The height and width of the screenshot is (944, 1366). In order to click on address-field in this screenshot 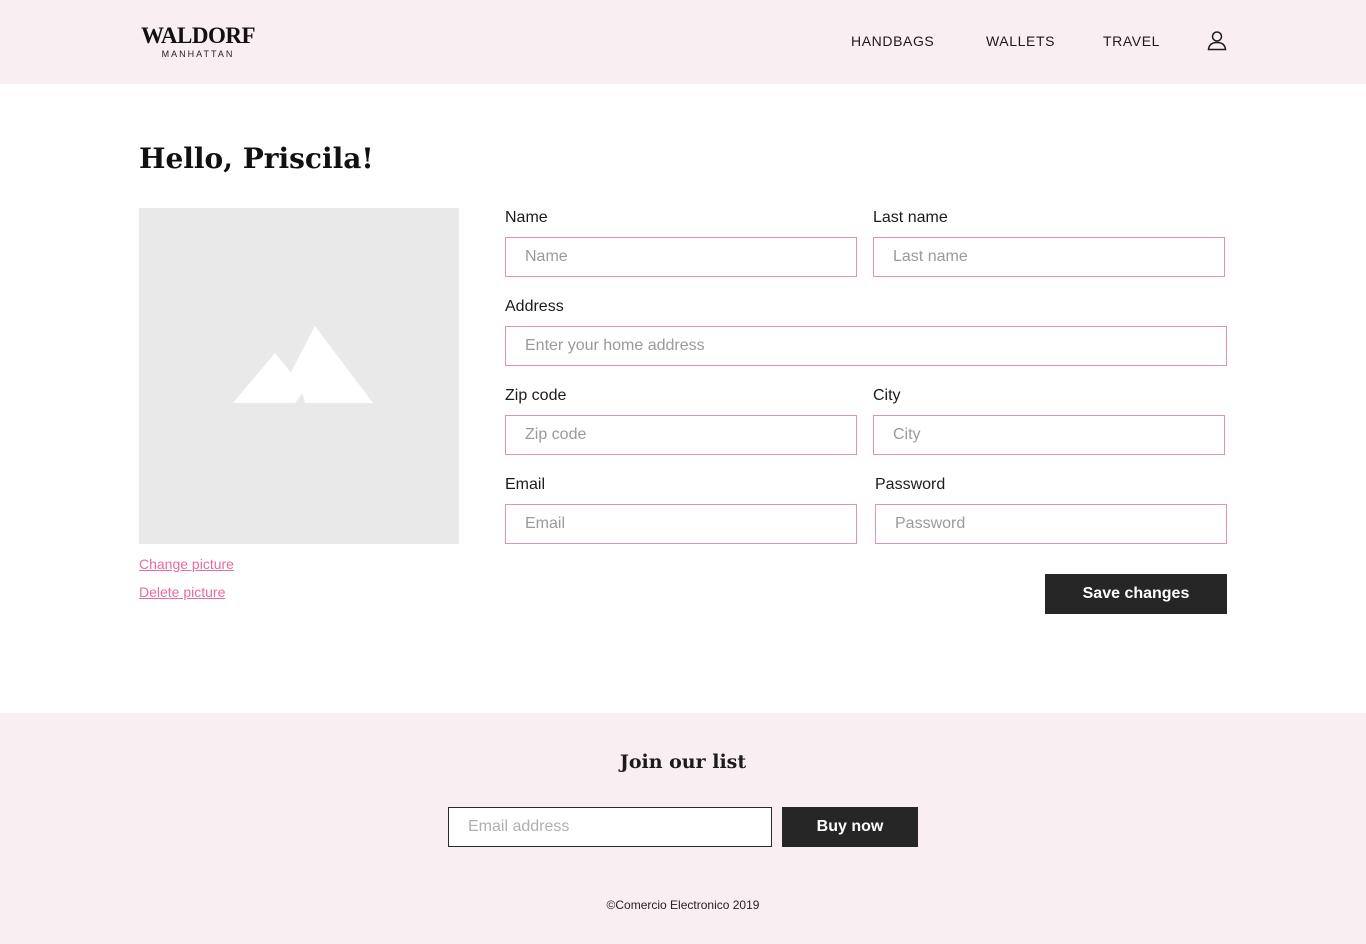, I will do `click(866, 346)`.